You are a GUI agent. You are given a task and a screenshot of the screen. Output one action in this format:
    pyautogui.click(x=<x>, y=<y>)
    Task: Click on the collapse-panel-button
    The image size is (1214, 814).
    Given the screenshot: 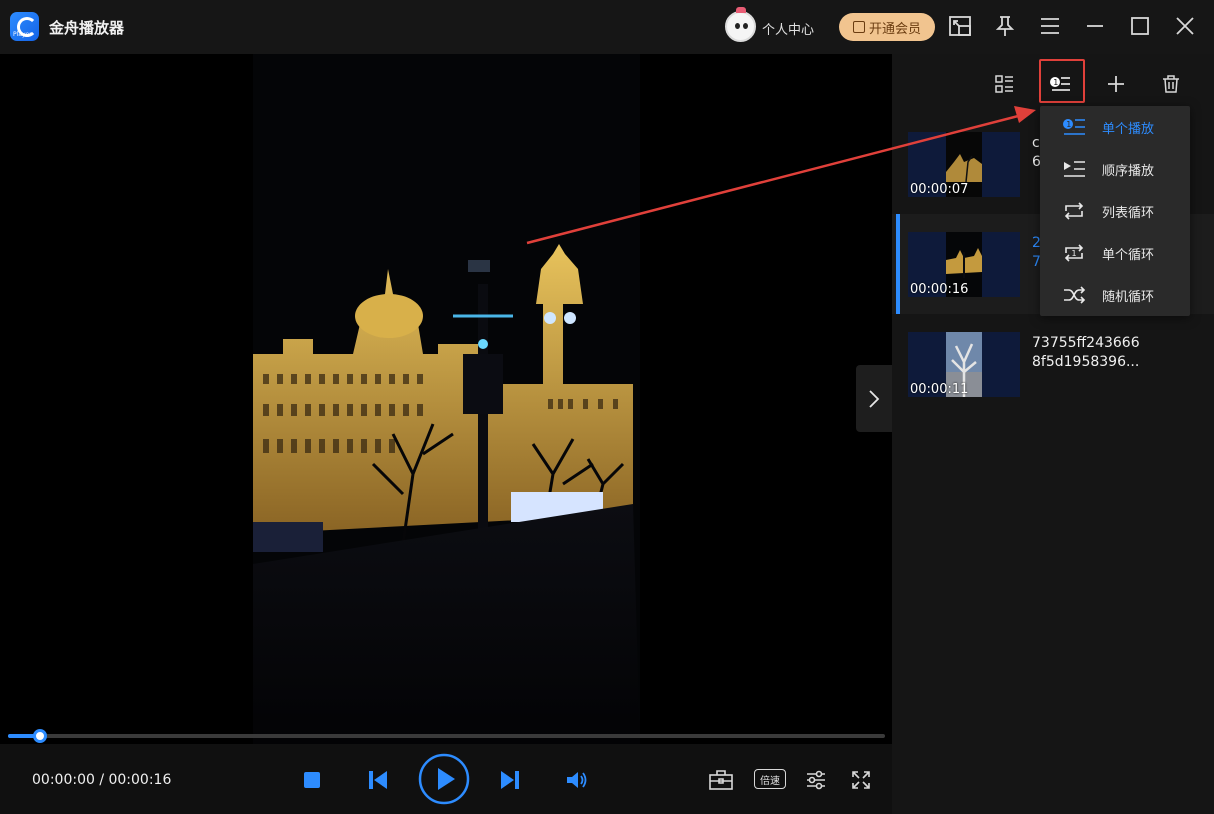 What is the action you would take?
    pyautogui.click(x=874, y=398)
    